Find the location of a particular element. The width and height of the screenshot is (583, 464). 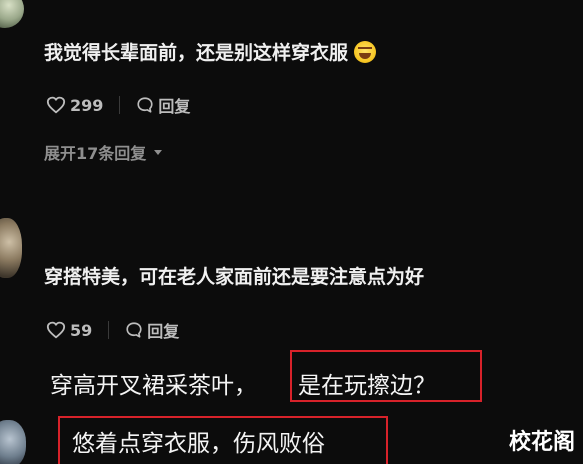

like-count: 59 is located at coordinates (81, 330).